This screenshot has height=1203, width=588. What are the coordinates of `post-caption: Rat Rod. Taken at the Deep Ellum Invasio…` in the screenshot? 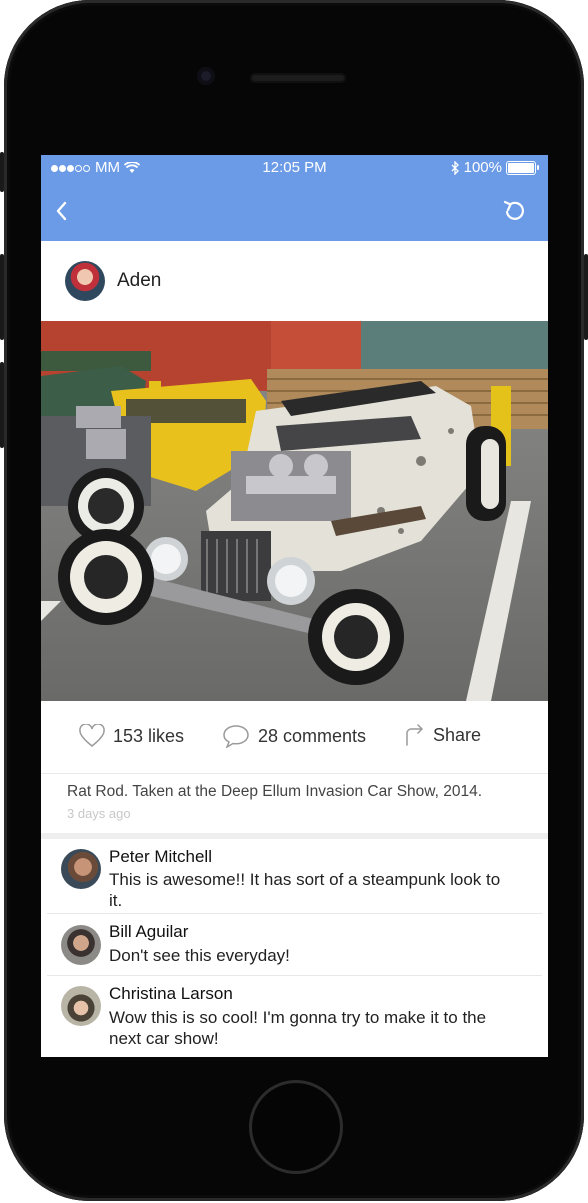 It's located at (275, 791).